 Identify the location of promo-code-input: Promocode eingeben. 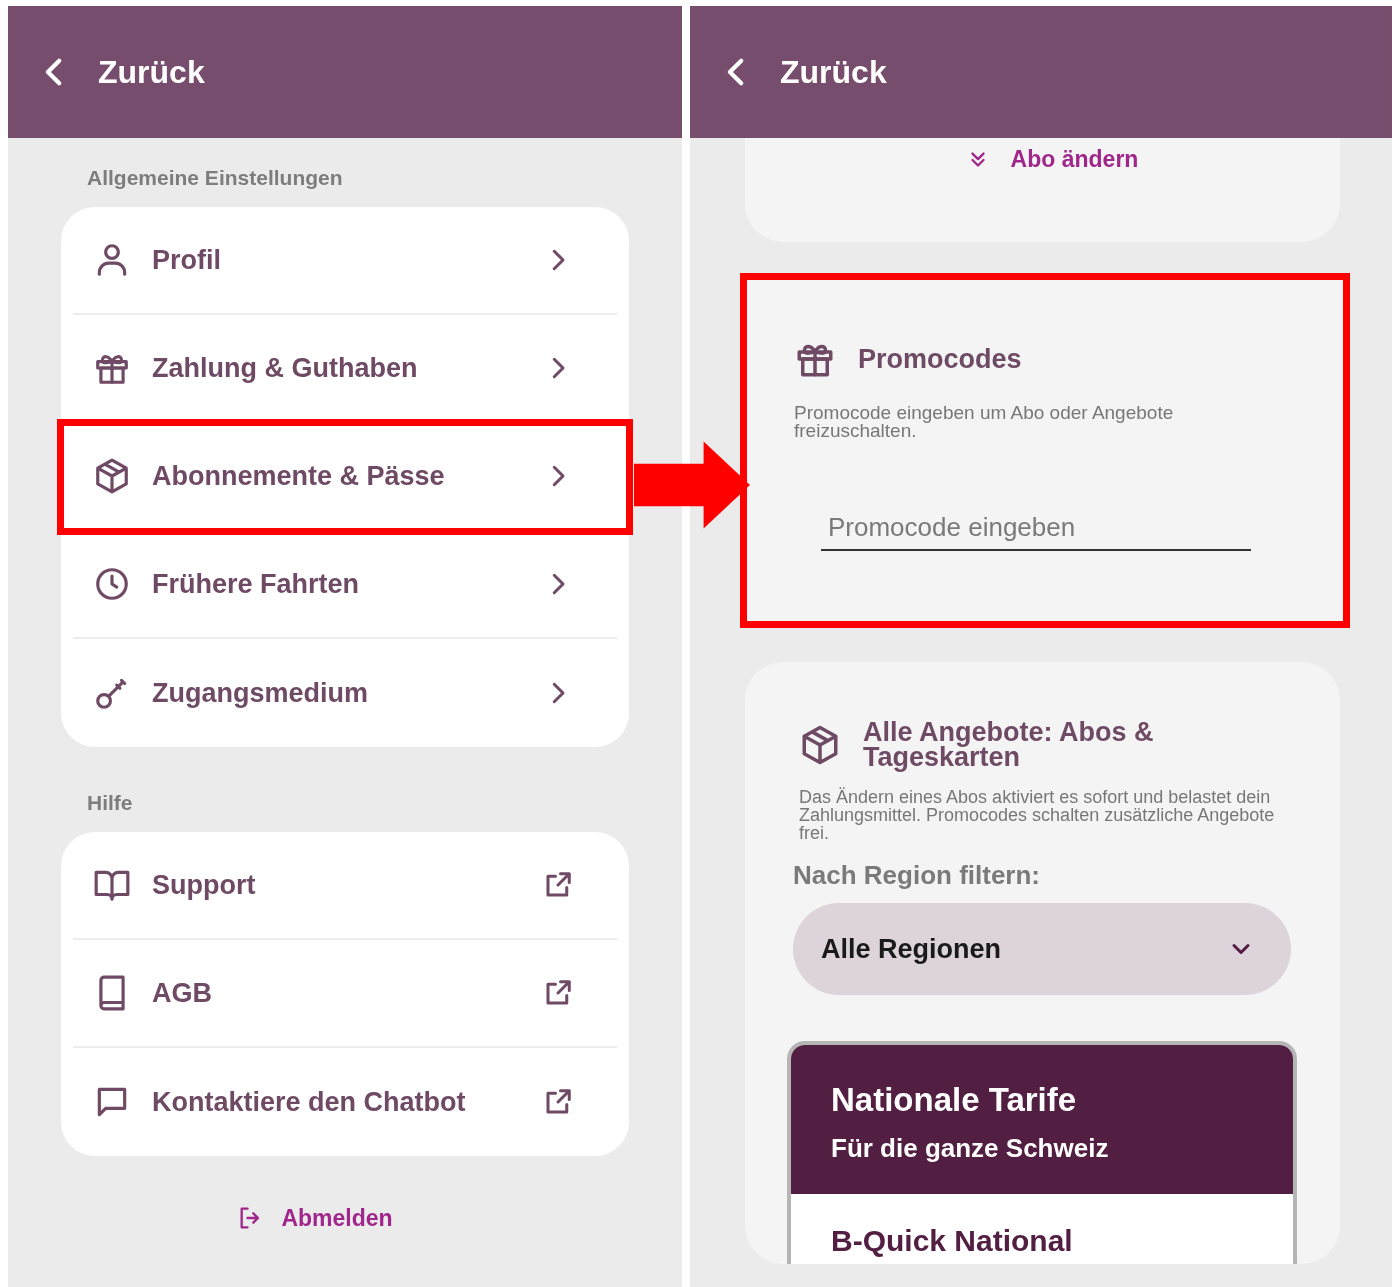
(1036, 531).